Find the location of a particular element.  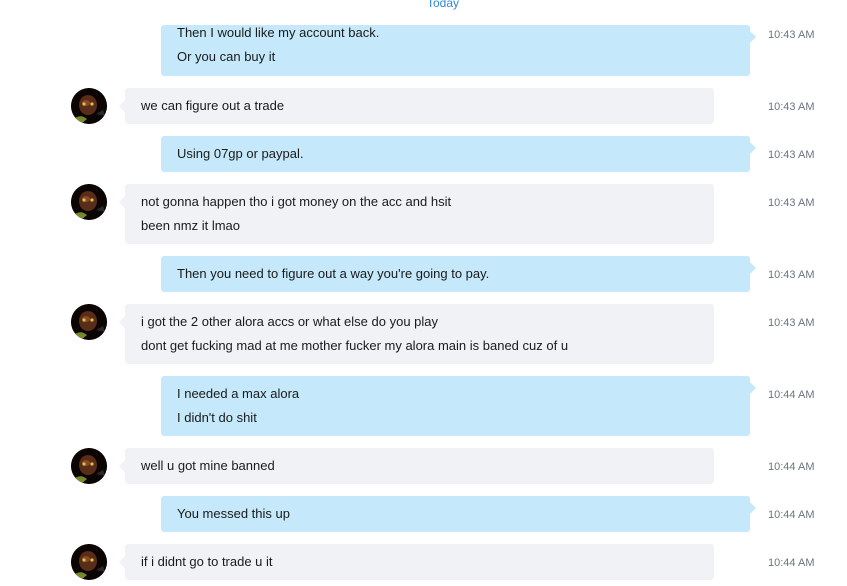

message-text: if i didnt go to trade u it is located at coordinates (207, 561).